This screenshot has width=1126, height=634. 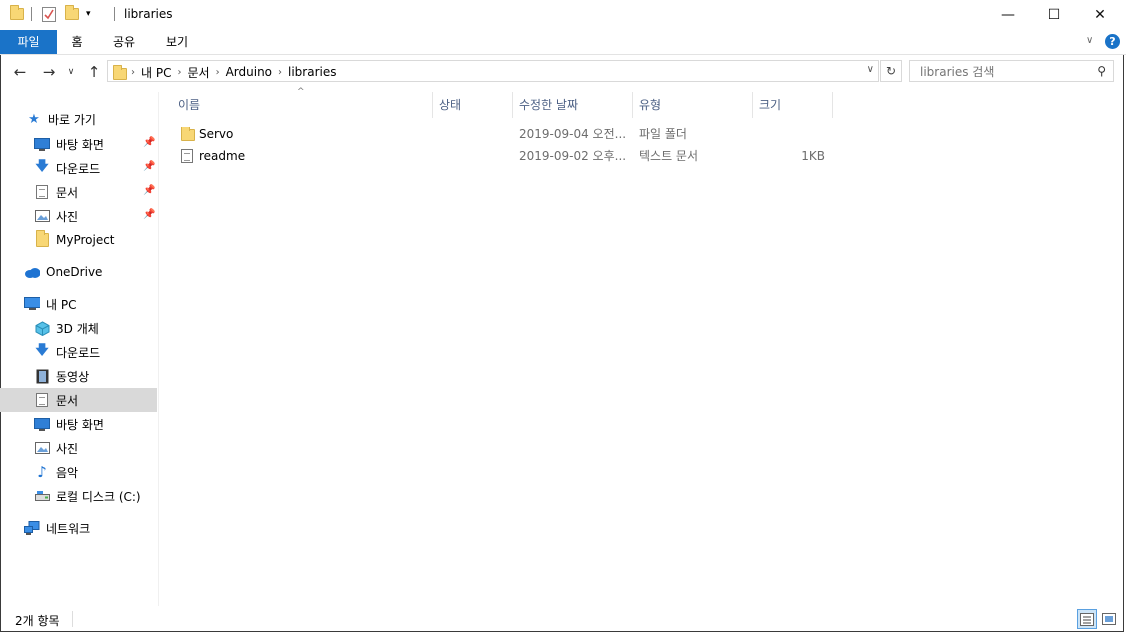 I want to click on status-separator, so click(x=72, y=619).